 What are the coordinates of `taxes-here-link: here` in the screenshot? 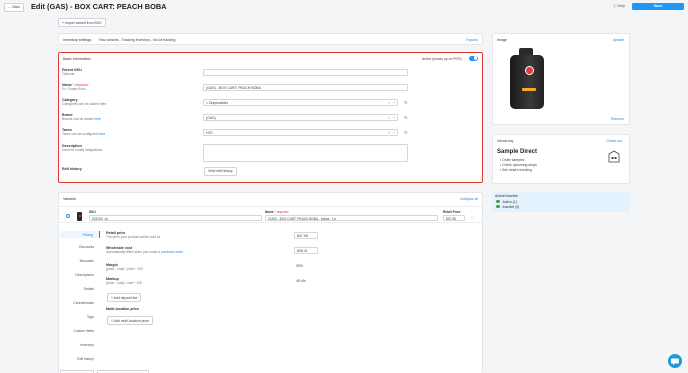 It's located at (102, 134).